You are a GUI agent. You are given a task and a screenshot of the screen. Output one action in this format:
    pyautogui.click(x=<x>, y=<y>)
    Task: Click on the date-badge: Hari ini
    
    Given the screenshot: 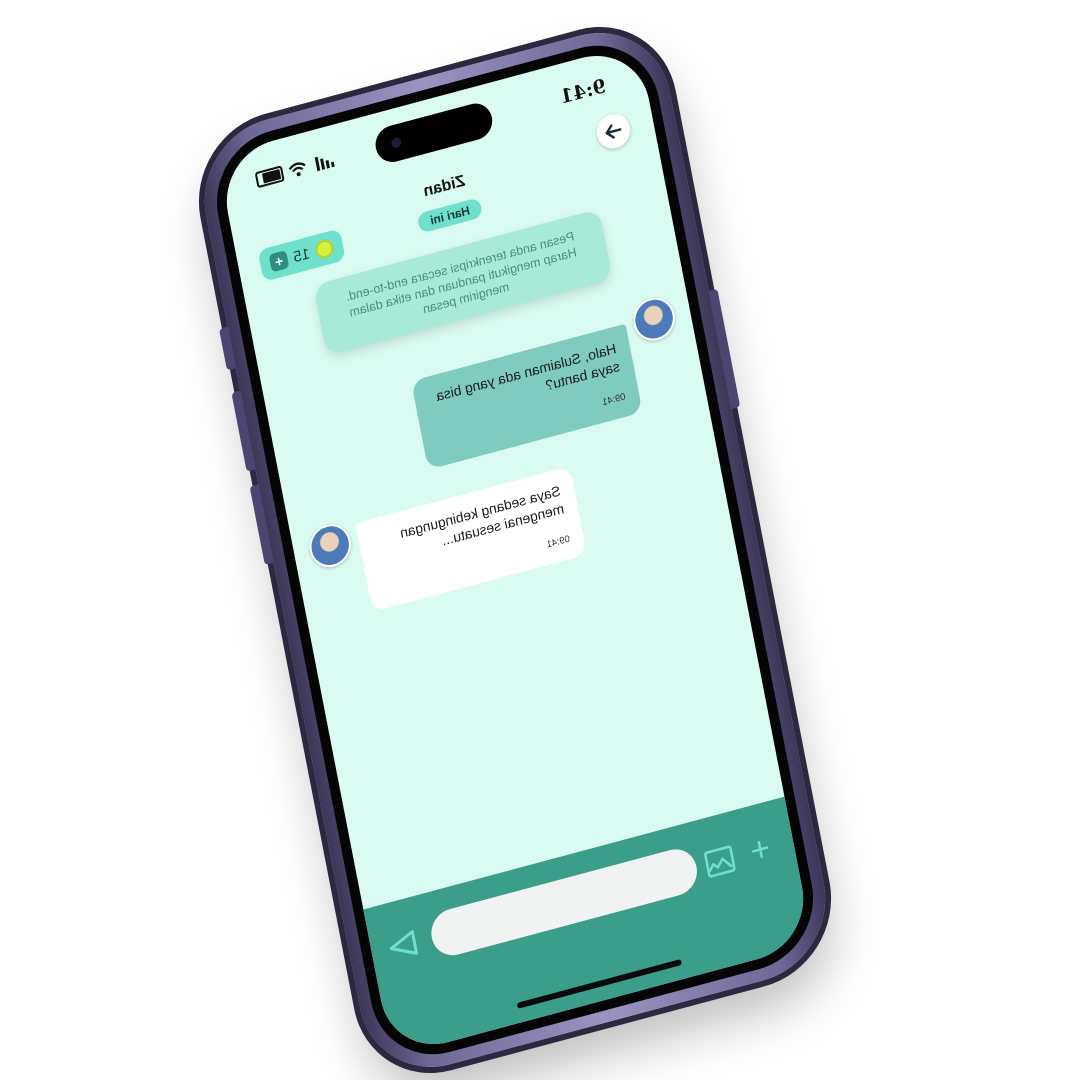 What is the action you would take?
    pyautogui.click(x=450, y=215)
    